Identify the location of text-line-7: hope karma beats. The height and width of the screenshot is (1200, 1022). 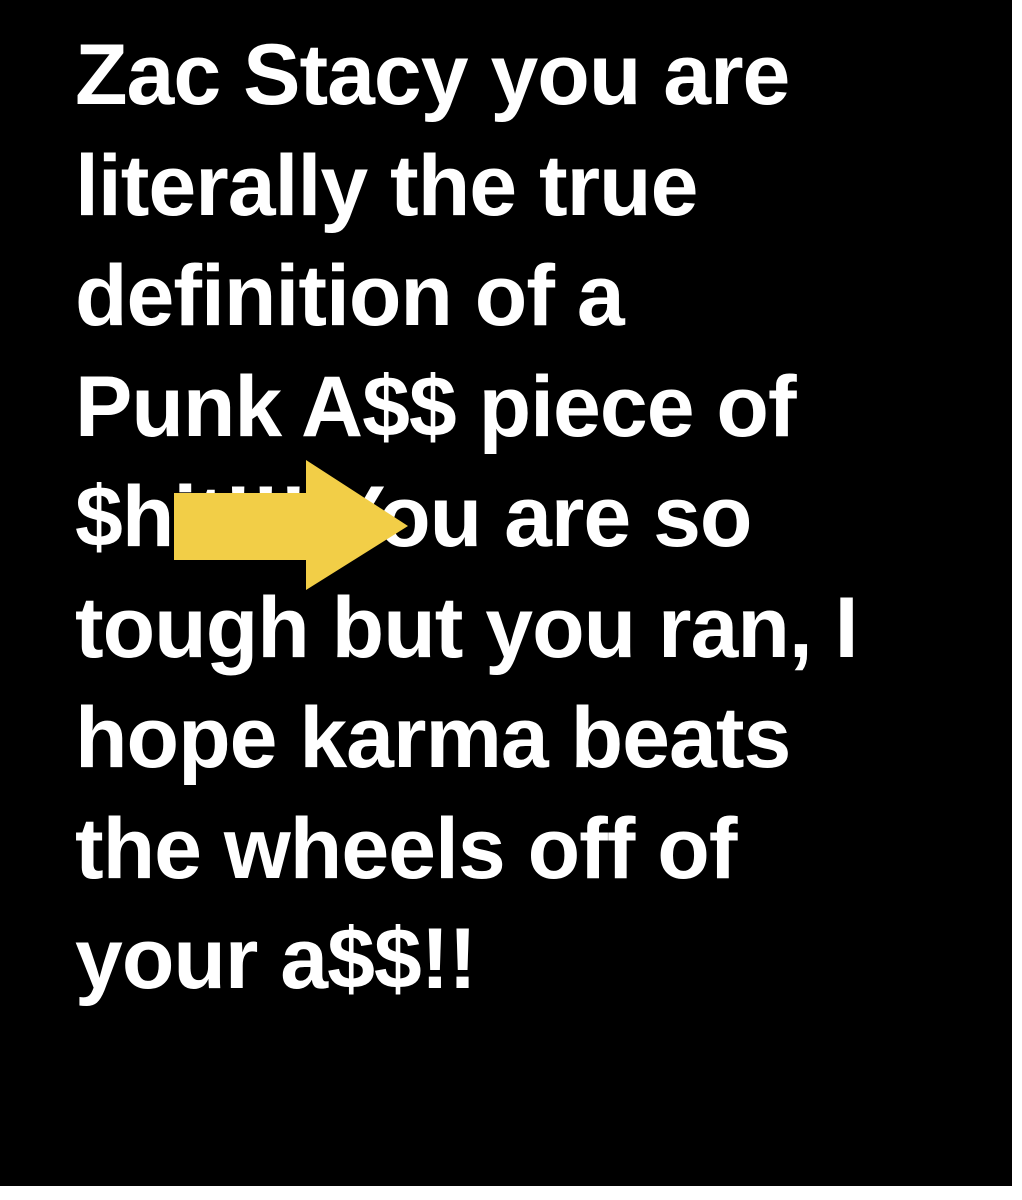
(433, 738).